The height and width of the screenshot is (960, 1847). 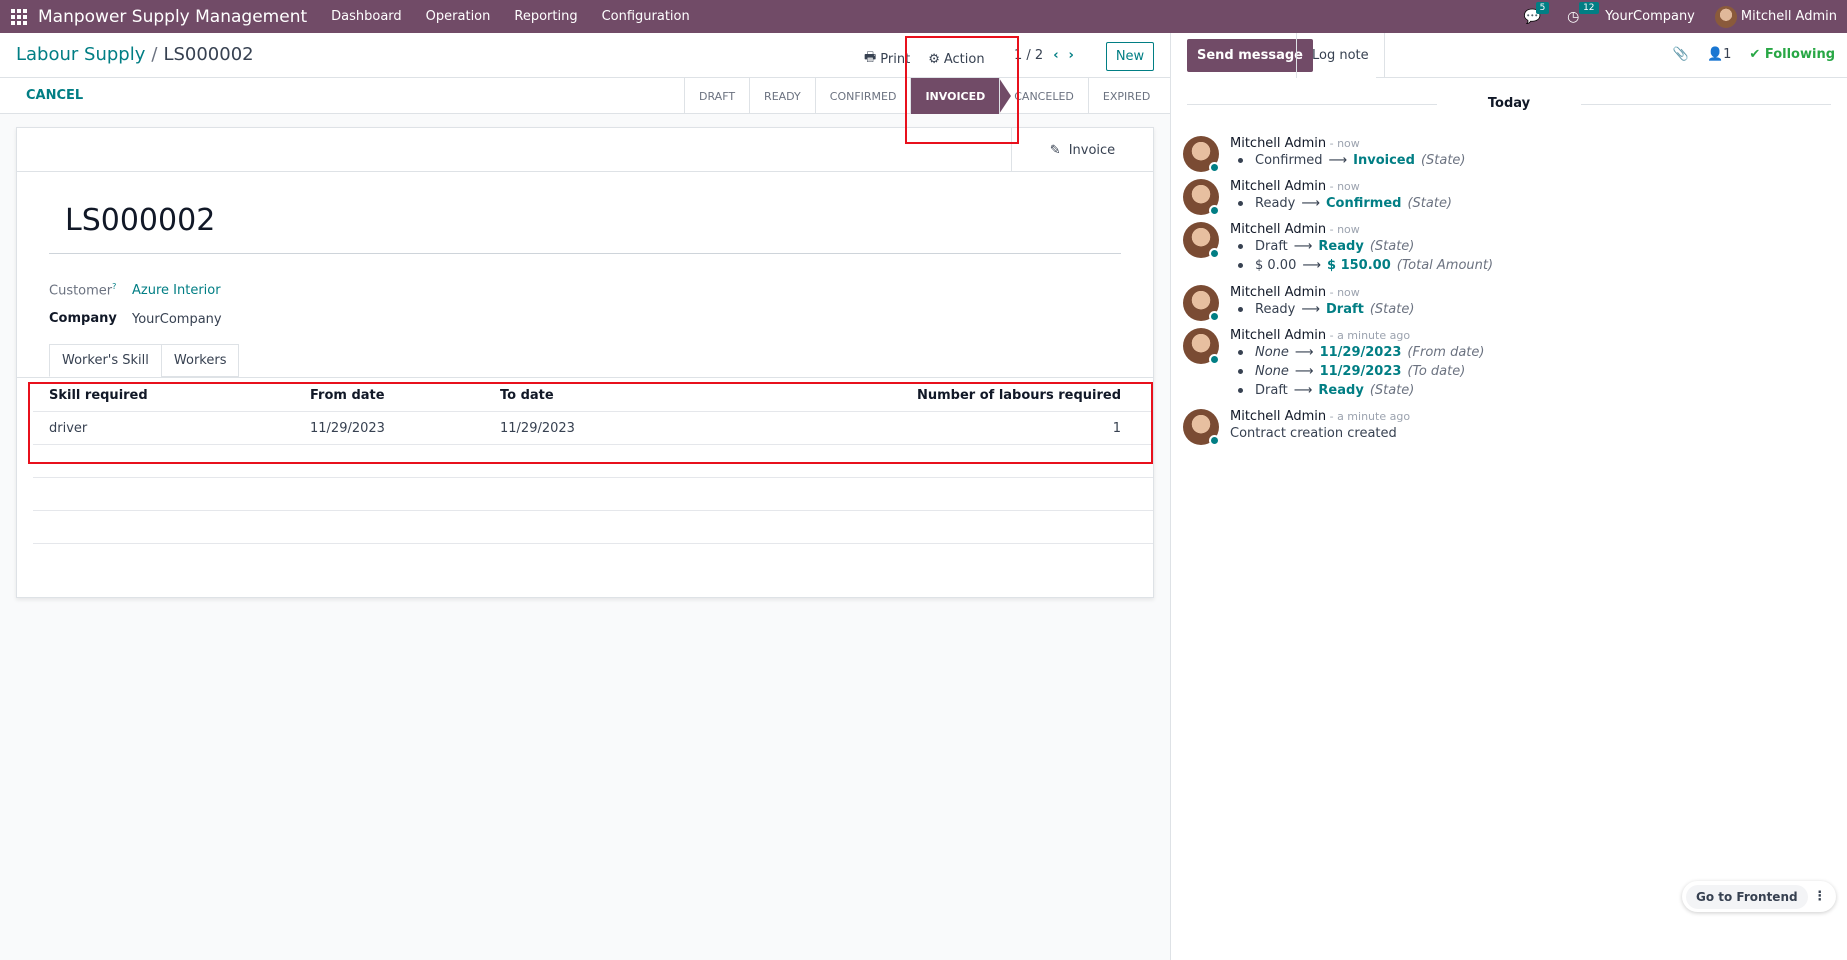 What do you see at coordinates (862, 96) in the screenshot?
I see `stage-confirmed: CONFIRMED` at bounding box center [862, 96].